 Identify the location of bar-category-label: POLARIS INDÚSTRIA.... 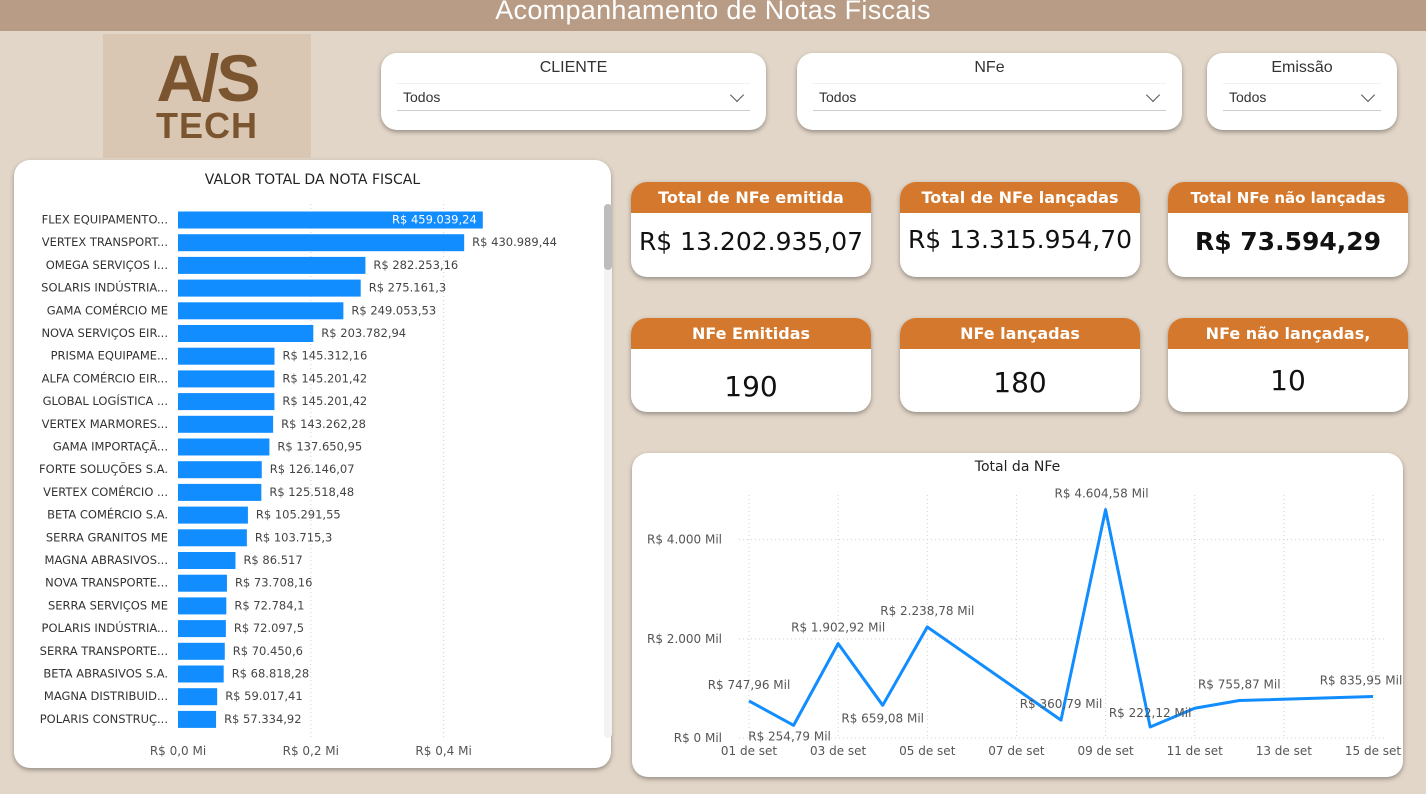
(105, 627).